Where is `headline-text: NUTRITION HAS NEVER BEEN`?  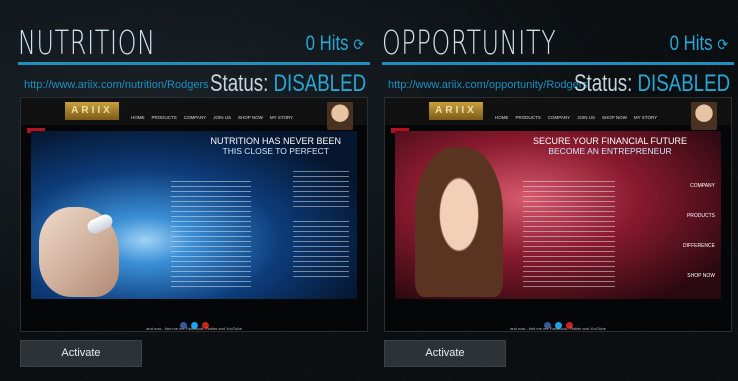
headline-text: NUTRITION HAS NEVER BEEN is located at coordinates (275, 141).